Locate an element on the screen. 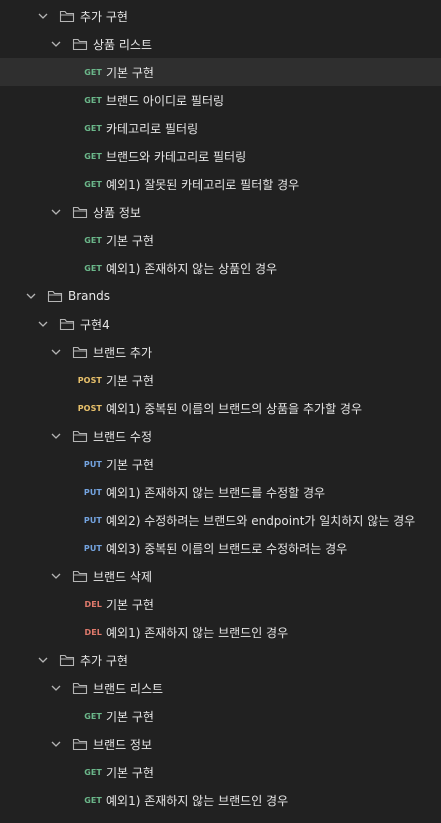  request-label: 카테고리로 필터링 is located at coordinates (152, 128).